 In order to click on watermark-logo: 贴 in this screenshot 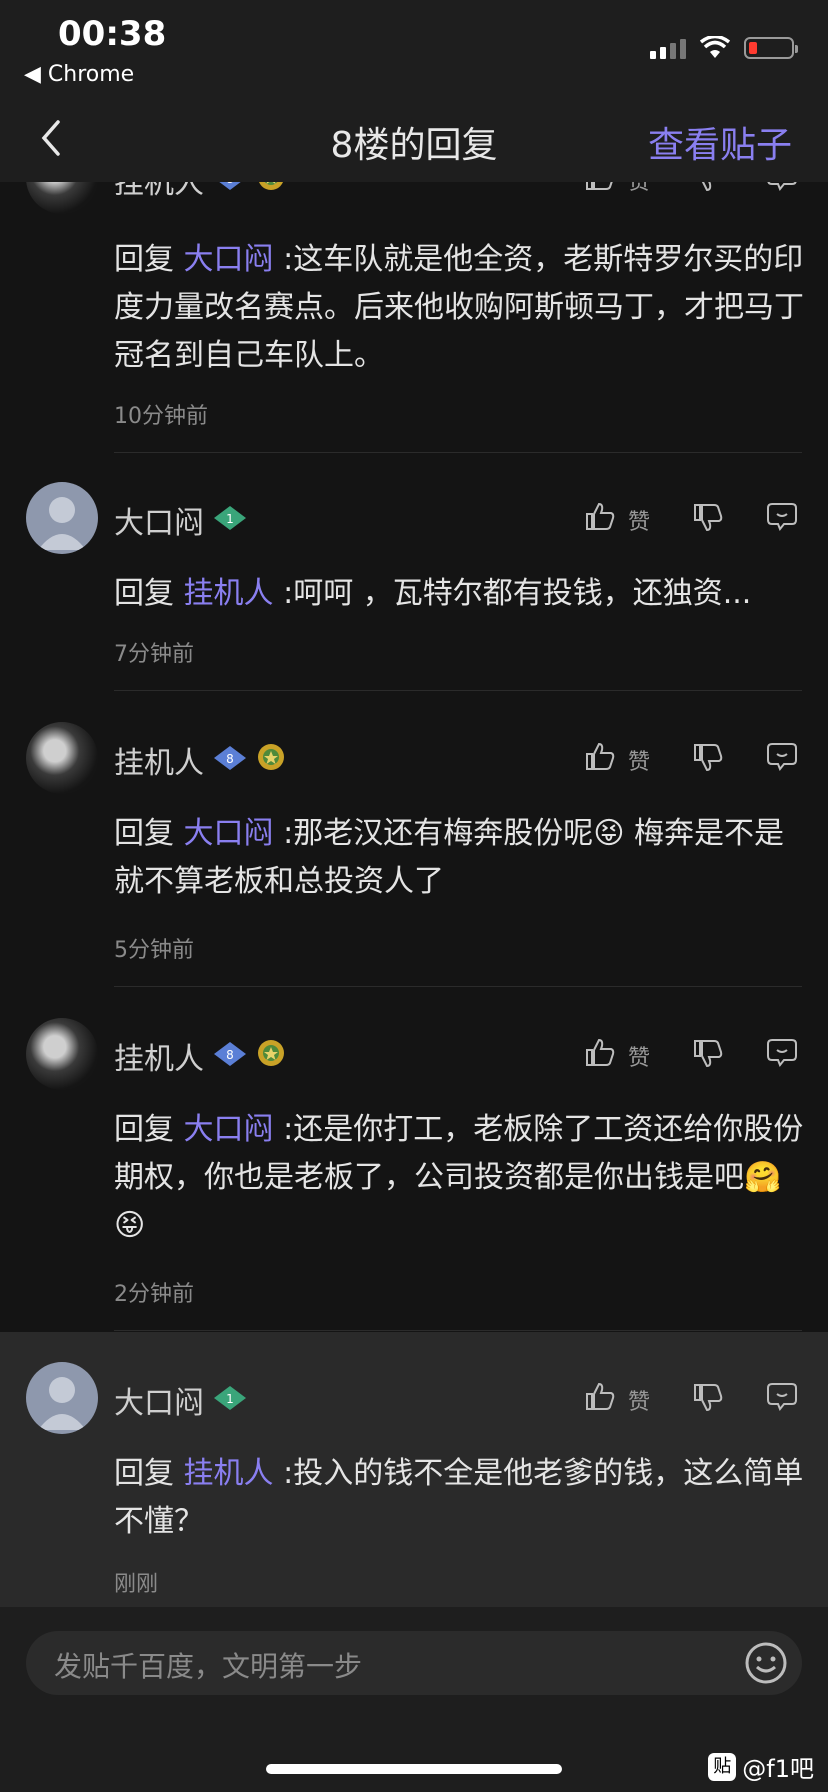, I will do `click(722, 1766)`.